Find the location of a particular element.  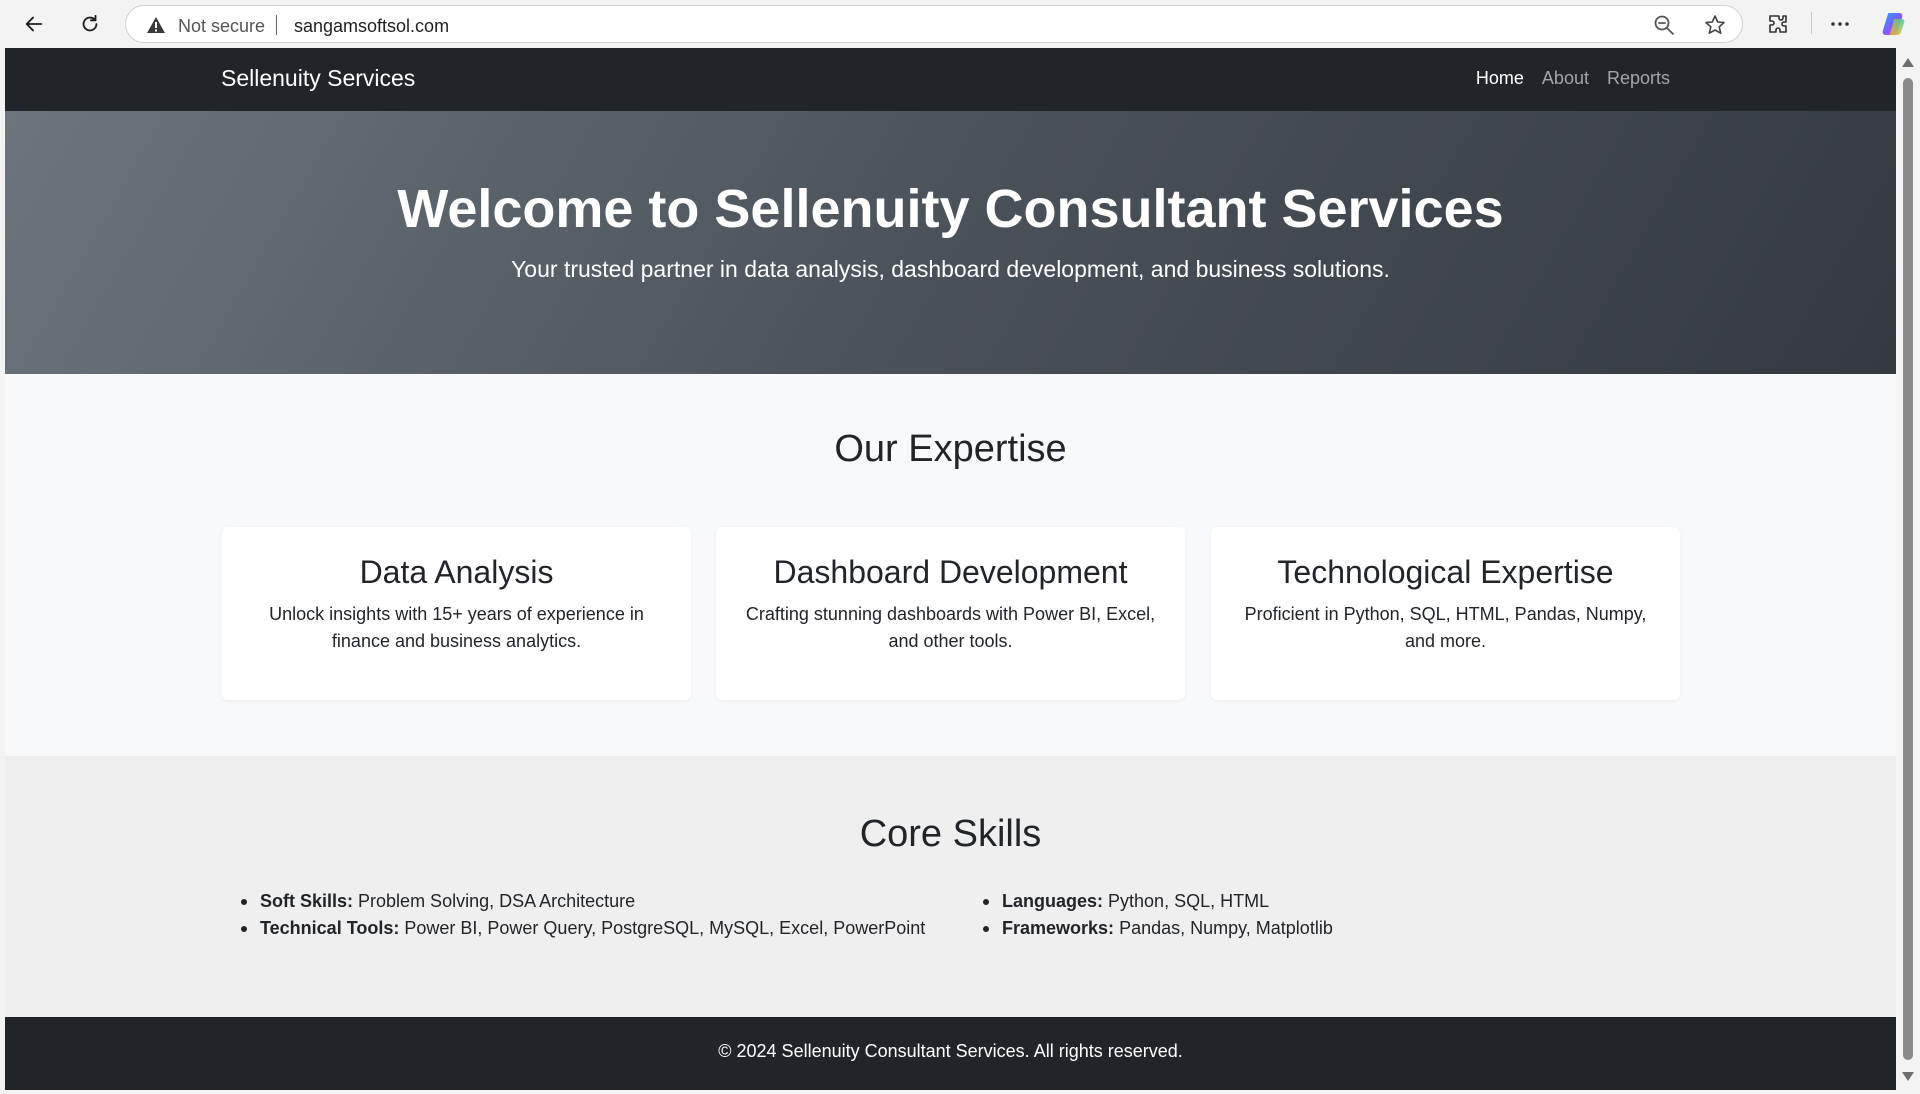

nav-home: Home is located at coordinates (1500, 78).